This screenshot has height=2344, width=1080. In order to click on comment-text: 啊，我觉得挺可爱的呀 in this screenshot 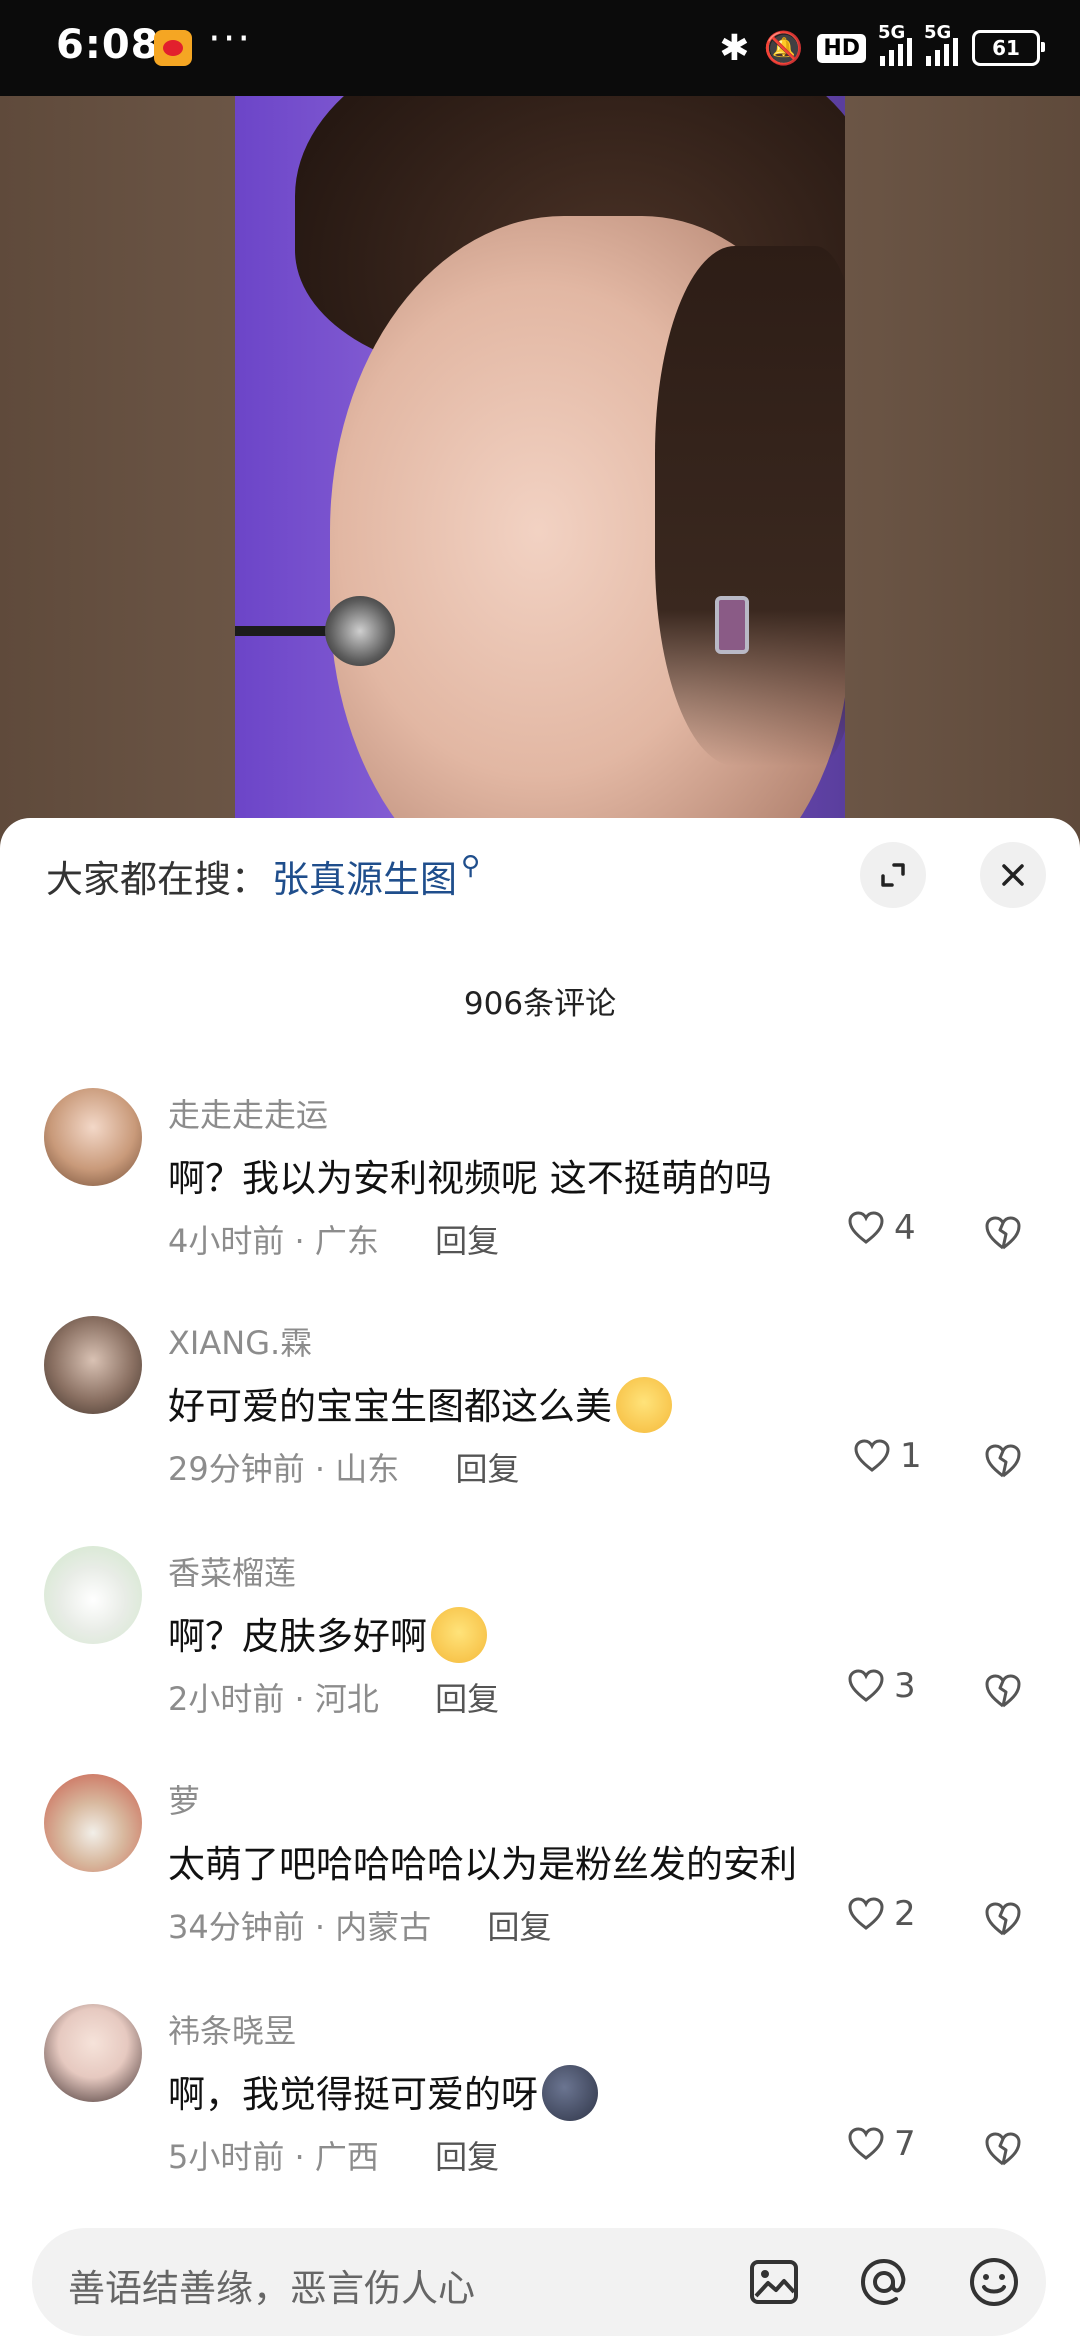, I will do `click(383, 2094)`.